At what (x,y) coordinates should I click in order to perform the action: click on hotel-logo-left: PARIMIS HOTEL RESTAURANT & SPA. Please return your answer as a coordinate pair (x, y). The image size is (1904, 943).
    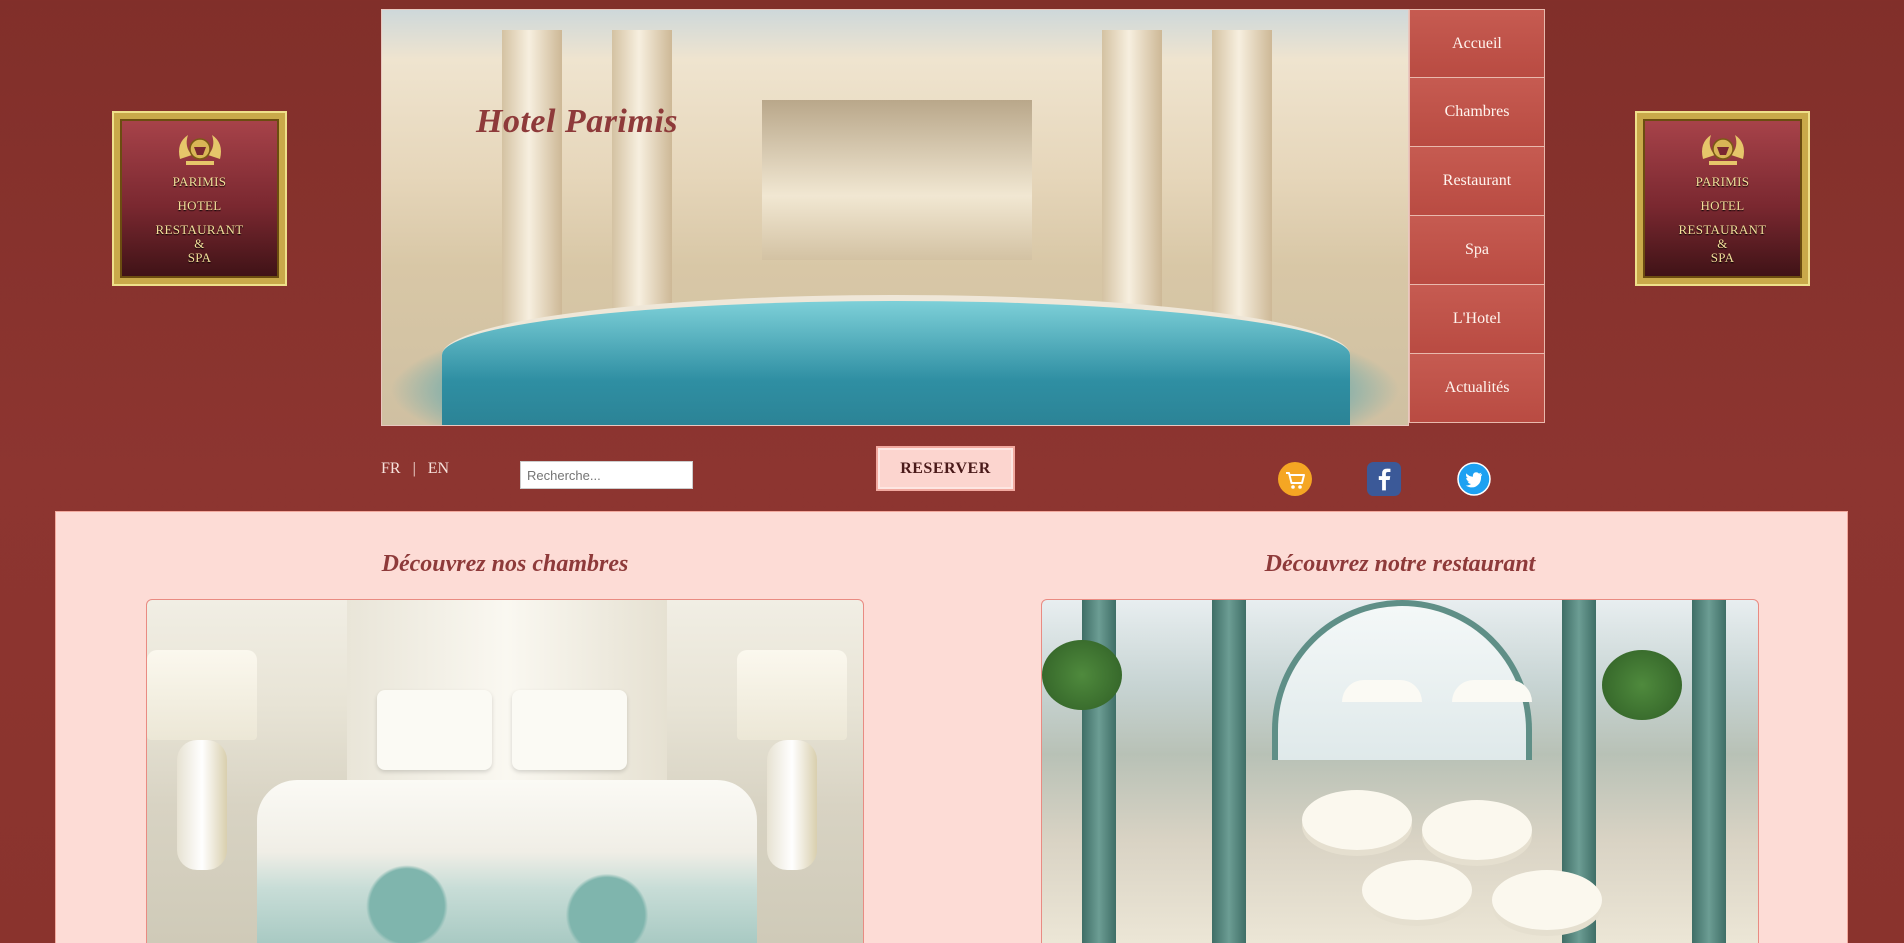
    Looking at the image, I should click on (199, 198).